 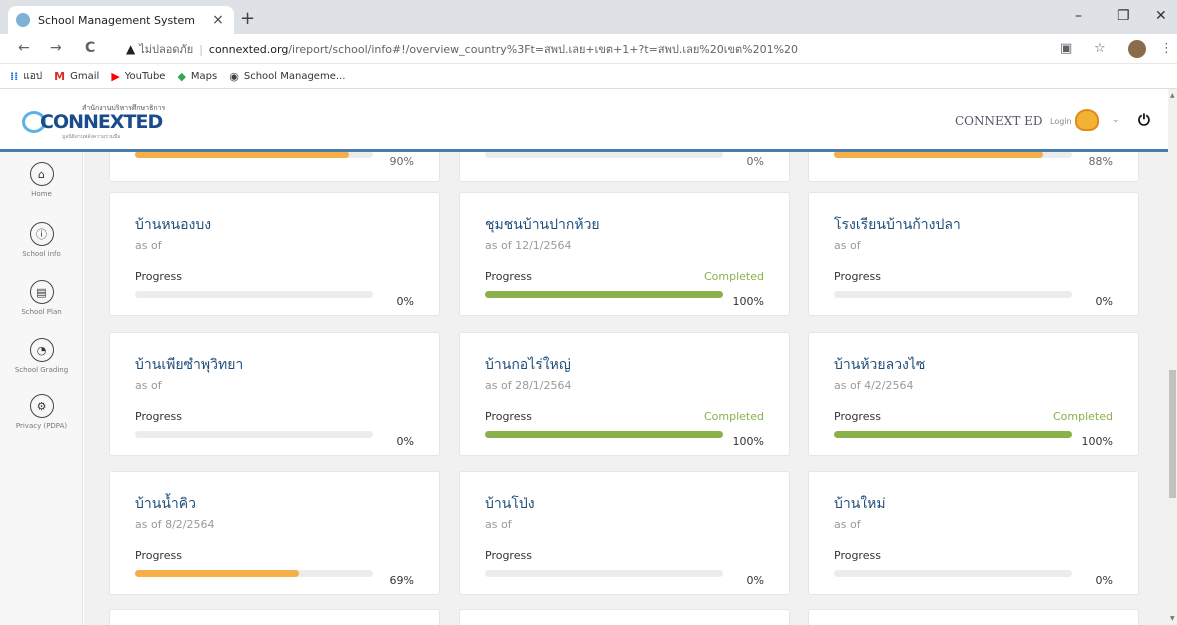 What do you see at coordinates (247, 19) in the screenshot?
I see `new-tab-button: +` at bounding box center [247, 19].